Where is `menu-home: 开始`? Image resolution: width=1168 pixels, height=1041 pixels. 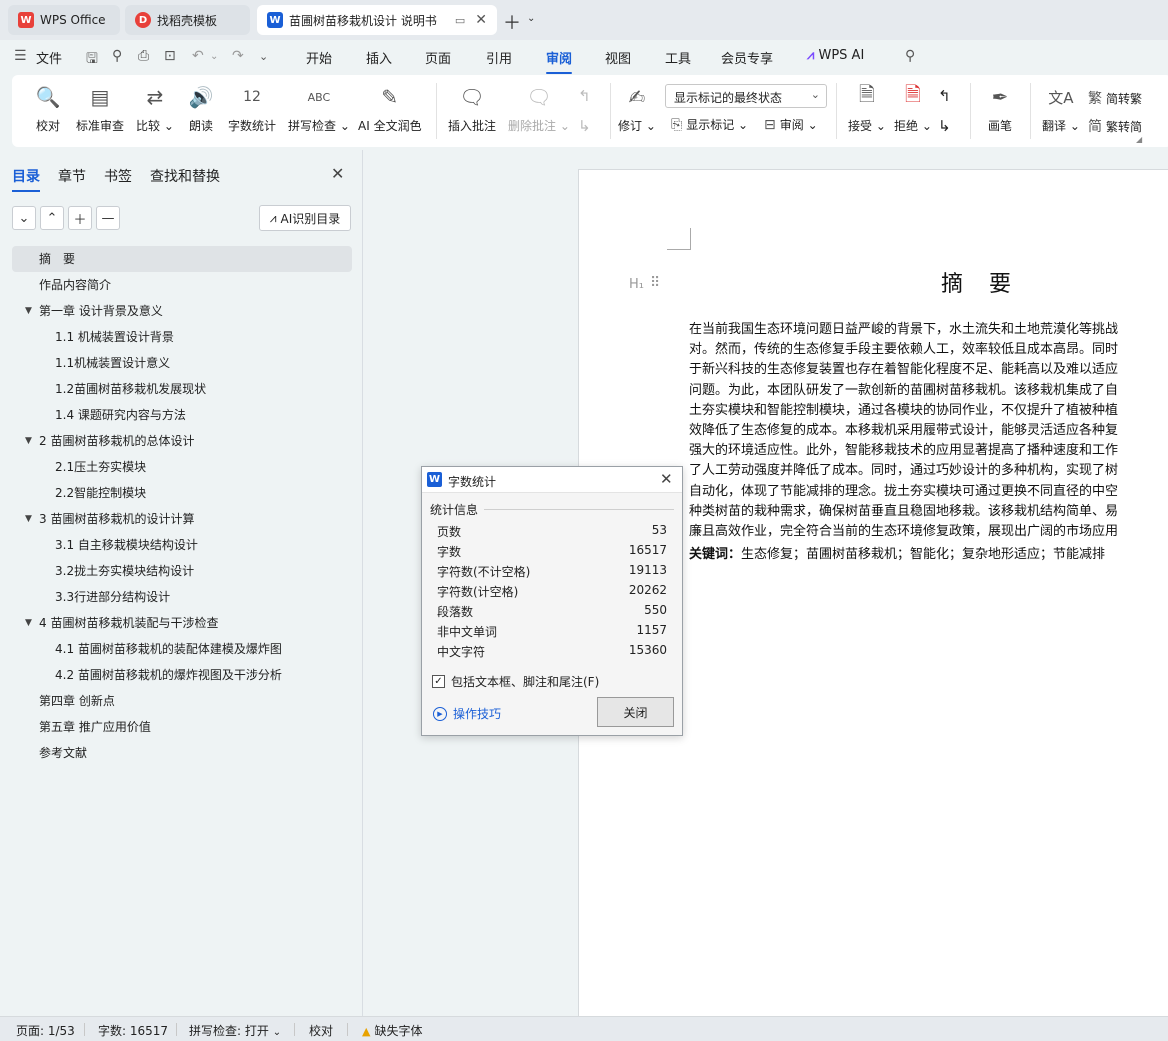
menu-home: 开始 is located at coordinates (319, 57).